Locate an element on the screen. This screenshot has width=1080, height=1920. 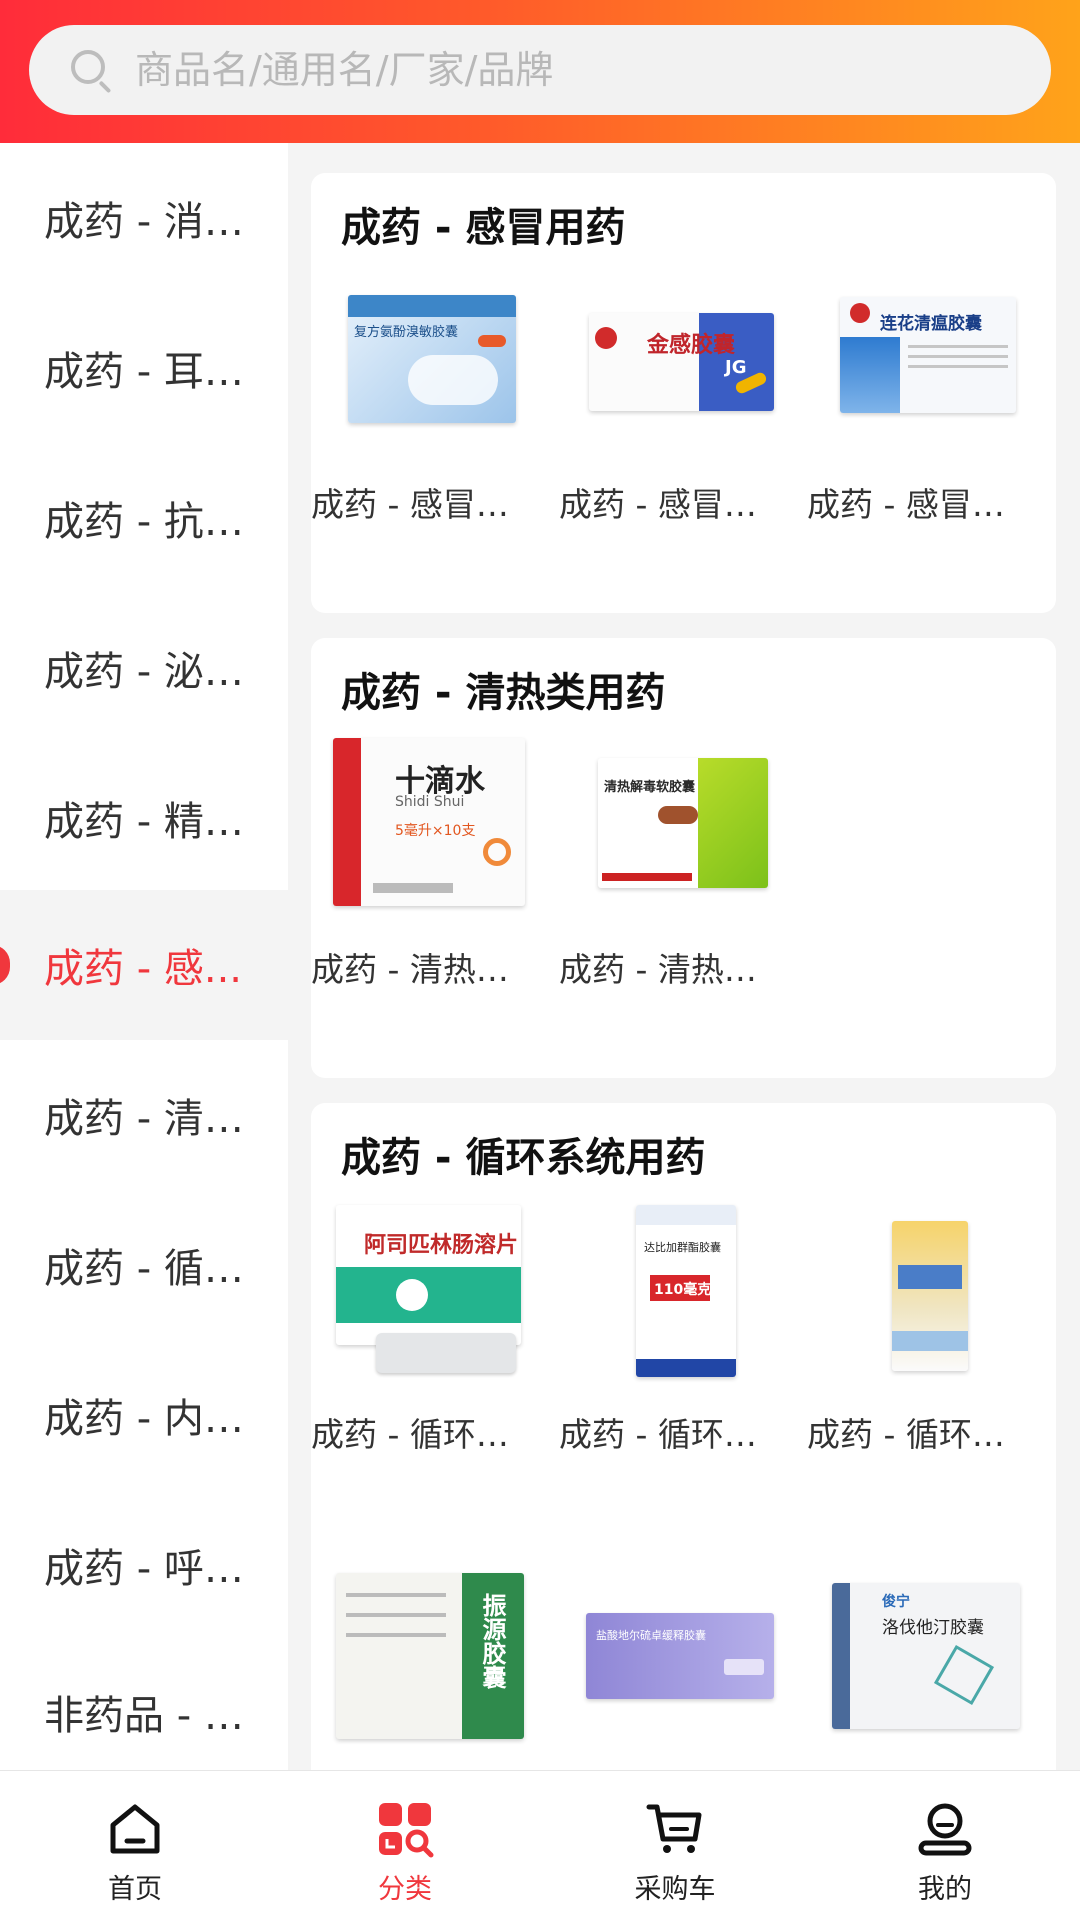
tab-label: 分类 is located at coordinates (405, 1889).